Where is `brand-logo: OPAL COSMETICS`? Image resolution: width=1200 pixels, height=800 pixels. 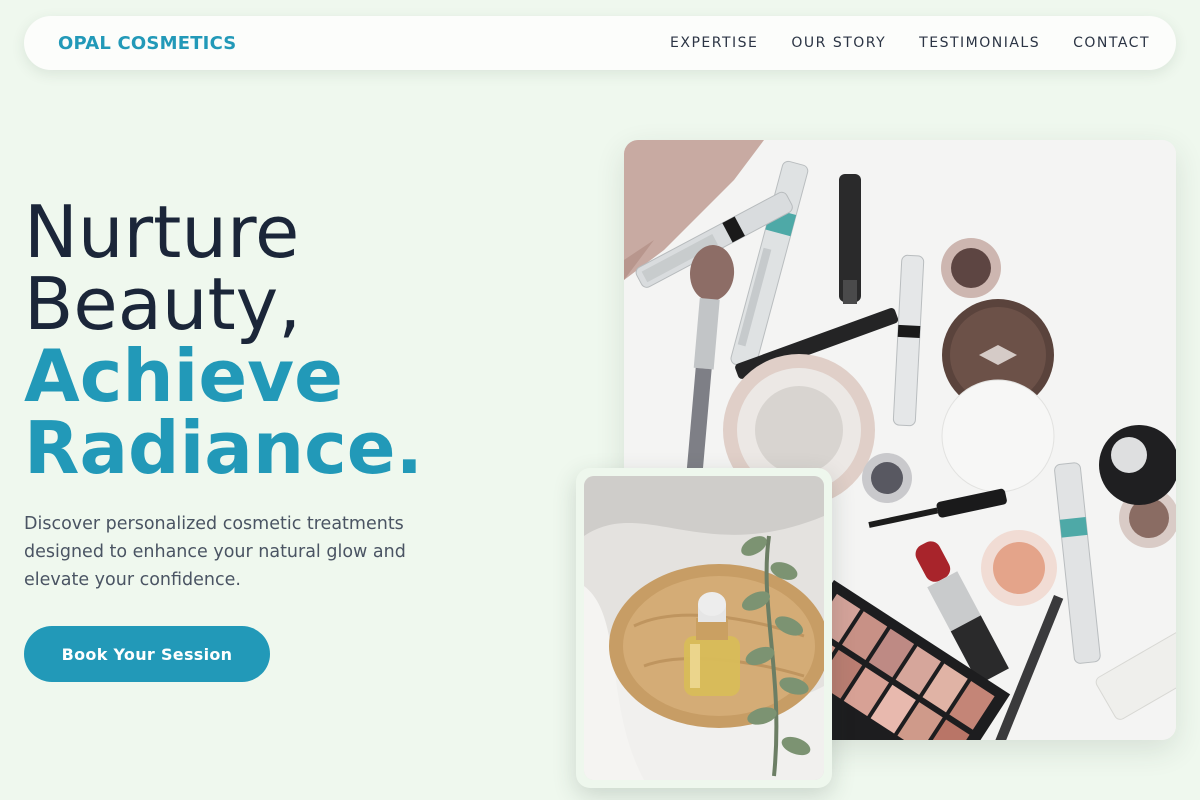
brand-logo: OPAL COSMETICS is located at coordinates (147, 43).